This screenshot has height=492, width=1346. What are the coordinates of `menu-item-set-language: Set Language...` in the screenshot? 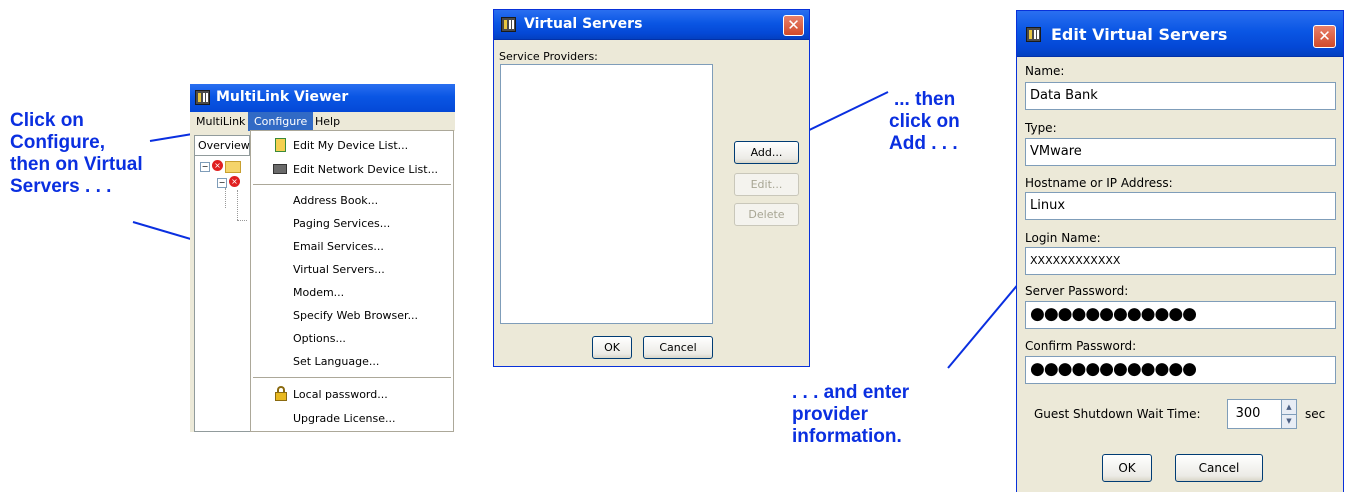 It's located at (352, 361).